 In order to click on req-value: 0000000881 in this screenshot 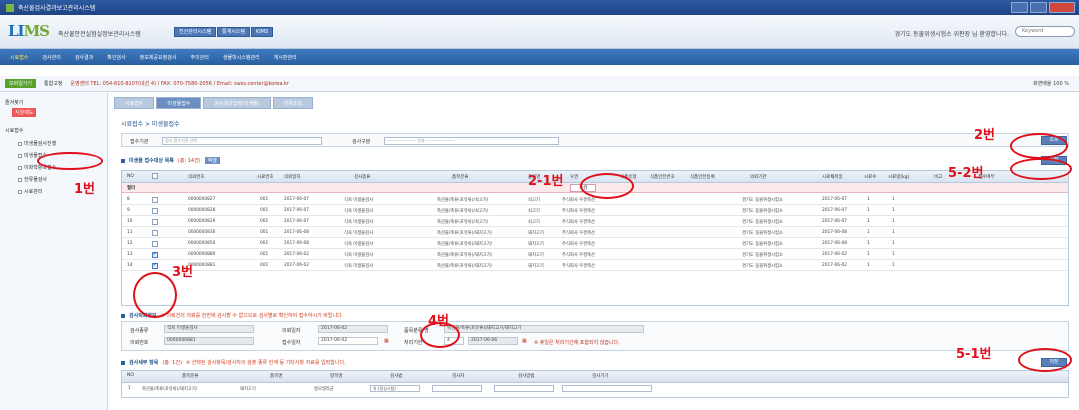, I will do `click(209, 341)`.